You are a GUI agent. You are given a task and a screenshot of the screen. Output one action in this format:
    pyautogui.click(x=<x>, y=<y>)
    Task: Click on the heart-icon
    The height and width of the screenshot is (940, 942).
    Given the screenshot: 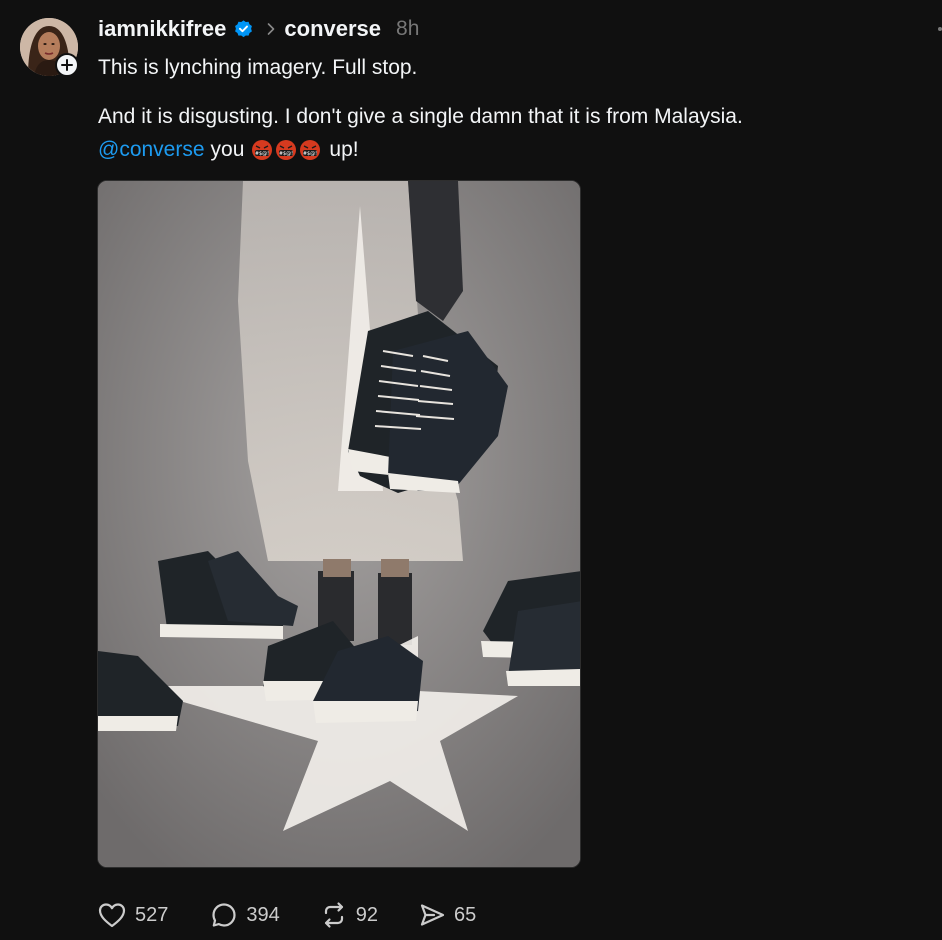 What is the action you would take?
    pyautogui.click(x=112, y=915)
    